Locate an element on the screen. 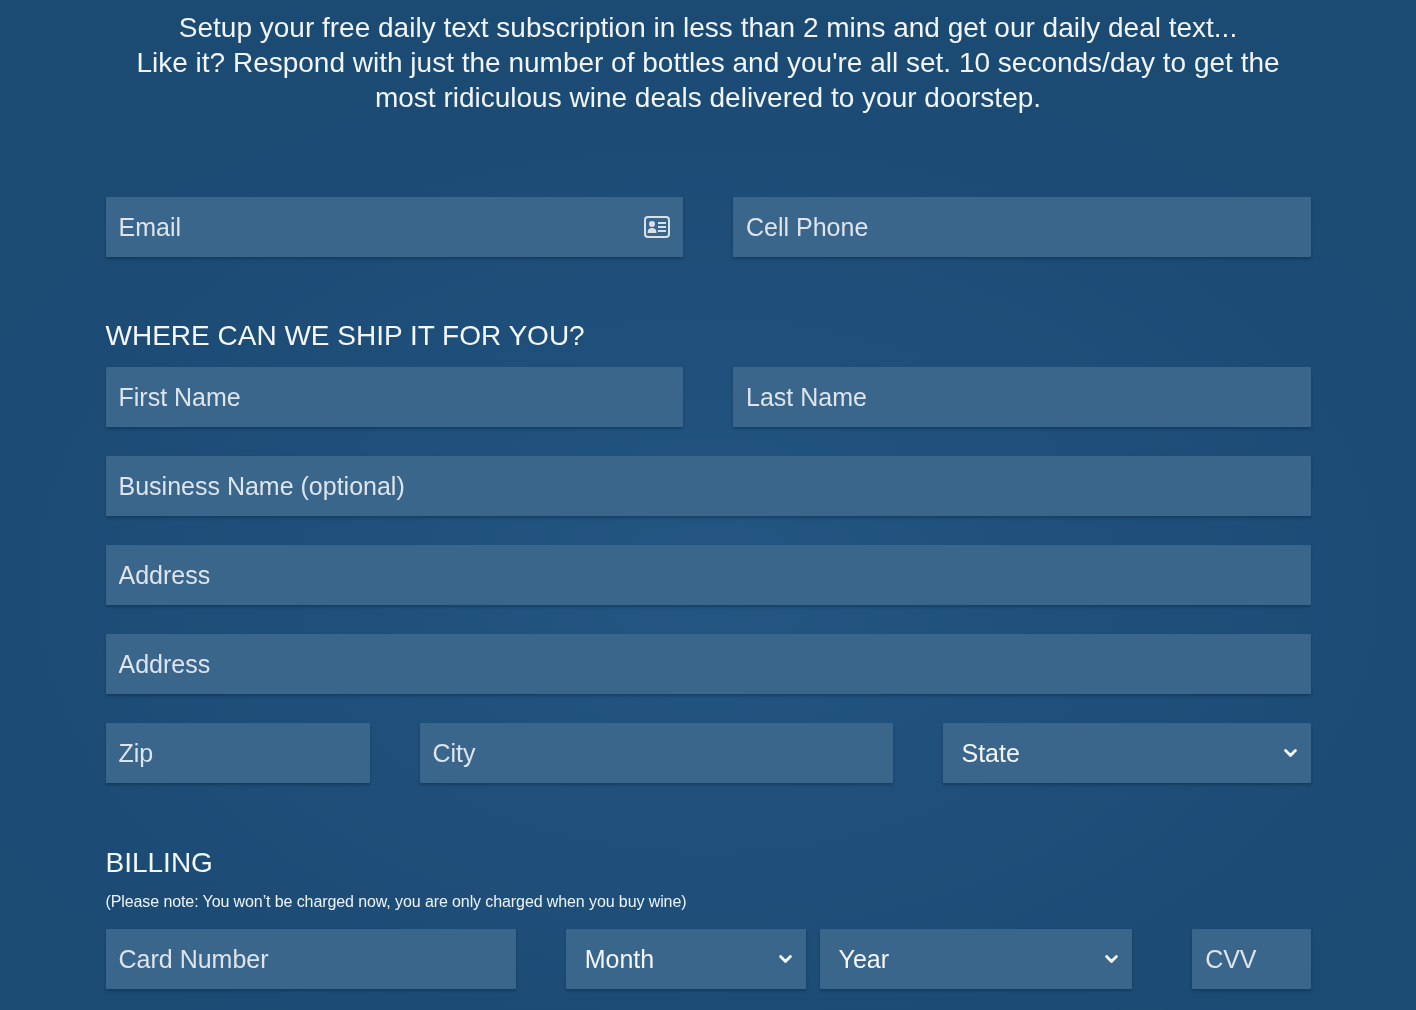 Image resolution: width=1416 pixels, height=1010 pixels. phone-field: Cell Phone is located at coordinates (1022, 227).